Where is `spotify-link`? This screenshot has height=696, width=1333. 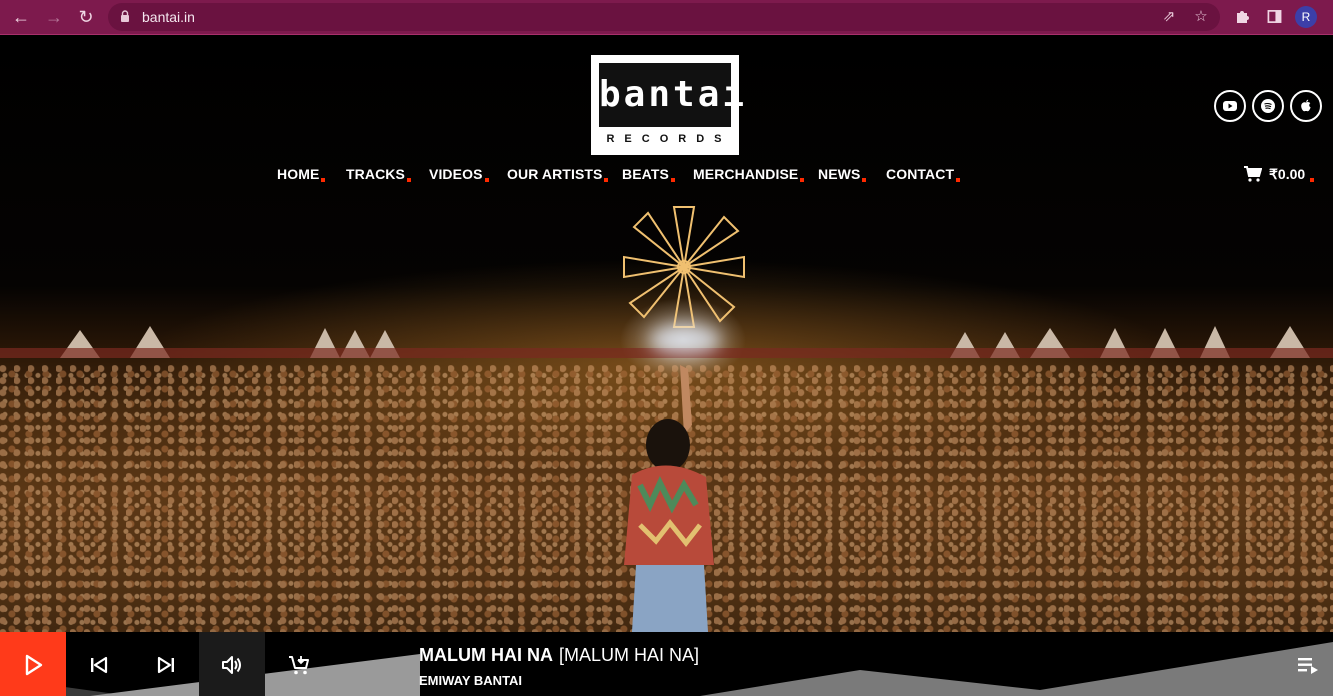 spotify-link is located at coordinates (1268, 106).